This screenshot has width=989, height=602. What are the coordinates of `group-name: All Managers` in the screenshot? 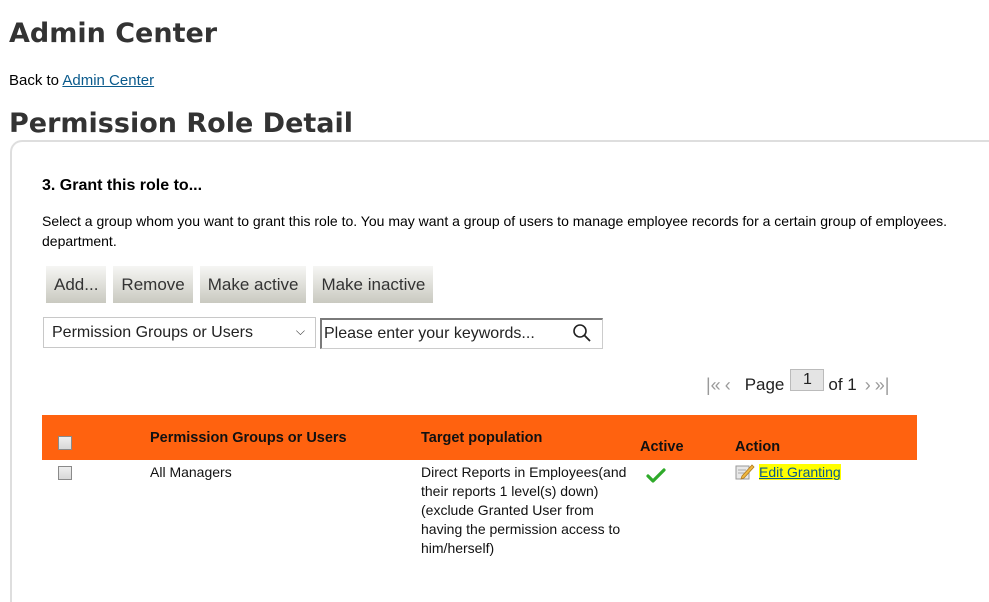 It's located at (191, 472).